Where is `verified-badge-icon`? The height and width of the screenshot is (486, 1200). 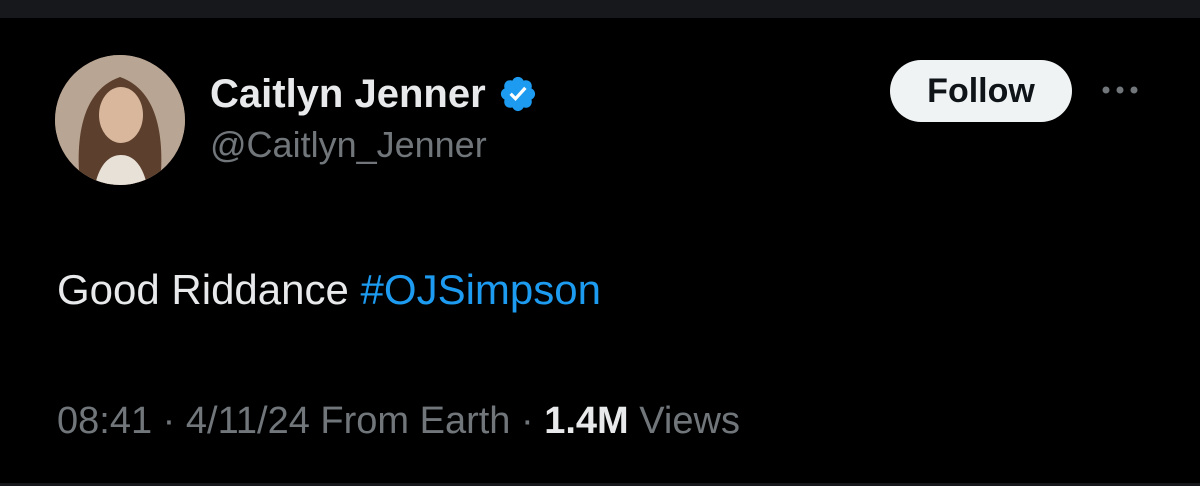
verified-badge-icon is located at coordinates (517, 94).